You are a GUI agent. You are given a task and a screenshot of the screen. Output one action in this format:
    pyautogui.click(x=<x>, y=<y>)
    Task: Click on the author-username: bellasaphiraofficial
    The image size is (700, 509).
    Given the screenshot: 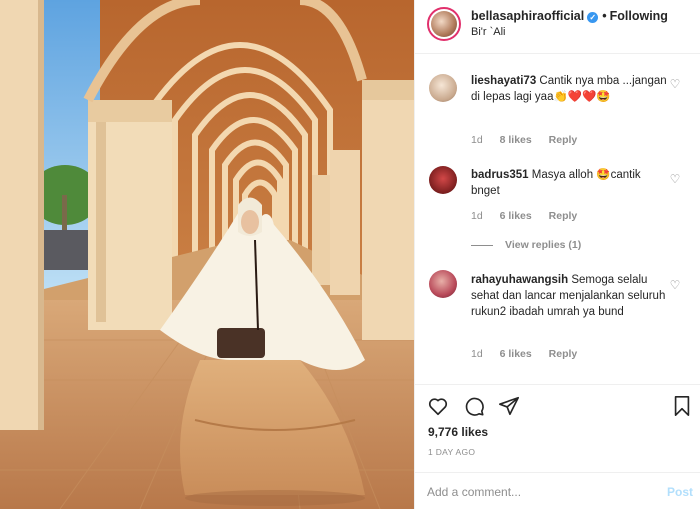 What is the action you would take?
    pyautogui.click(x=527, y=16)
    